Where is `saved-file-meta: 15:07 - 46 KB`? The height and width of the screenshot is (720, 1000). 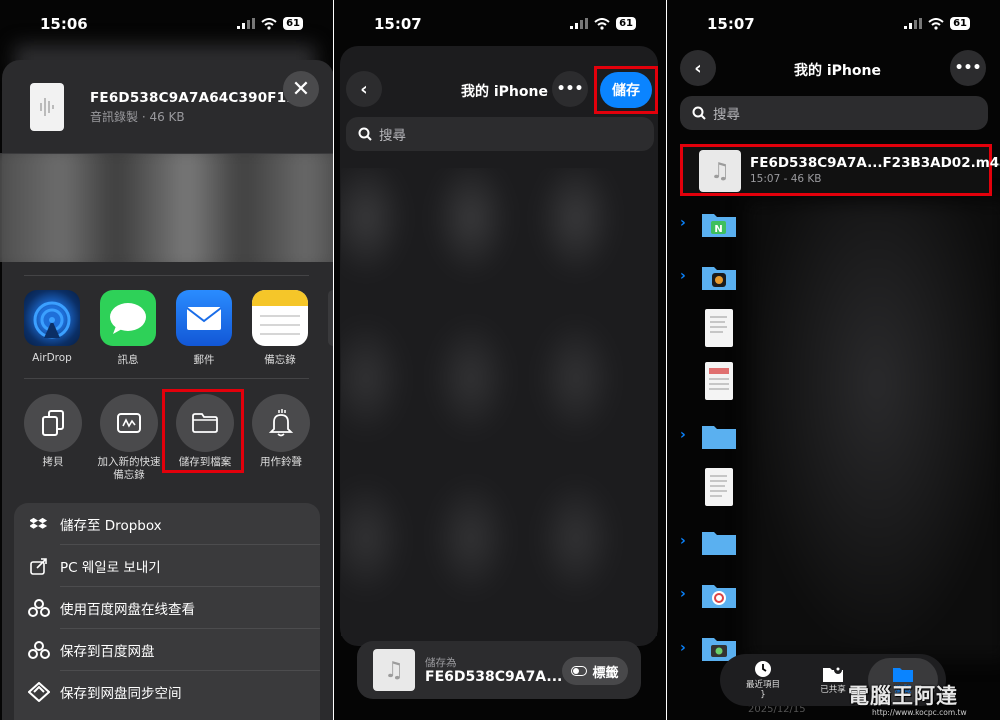 saved-file-meta: 15:07 - 46 KB is located at coordinates (786, 179).